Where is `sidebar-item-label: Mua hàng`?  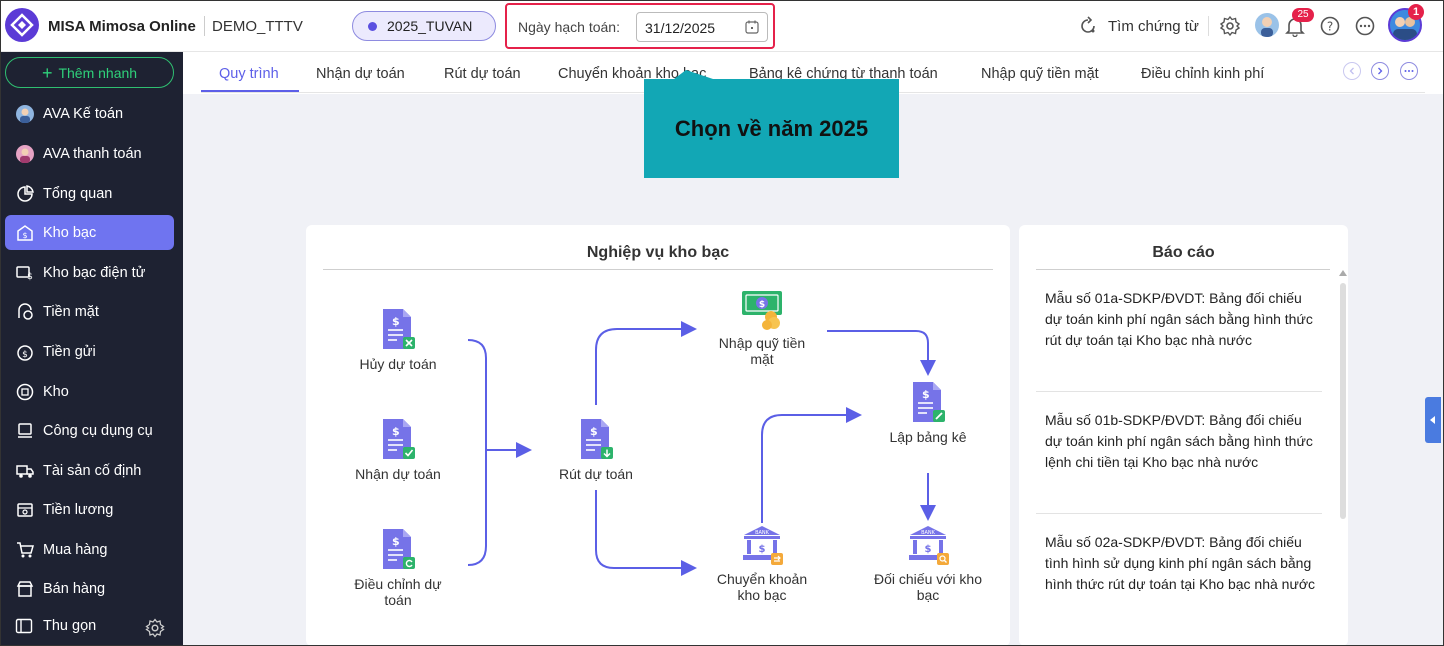 sidebar-item-label: Mua hàng is located at coordinates (75, 549).